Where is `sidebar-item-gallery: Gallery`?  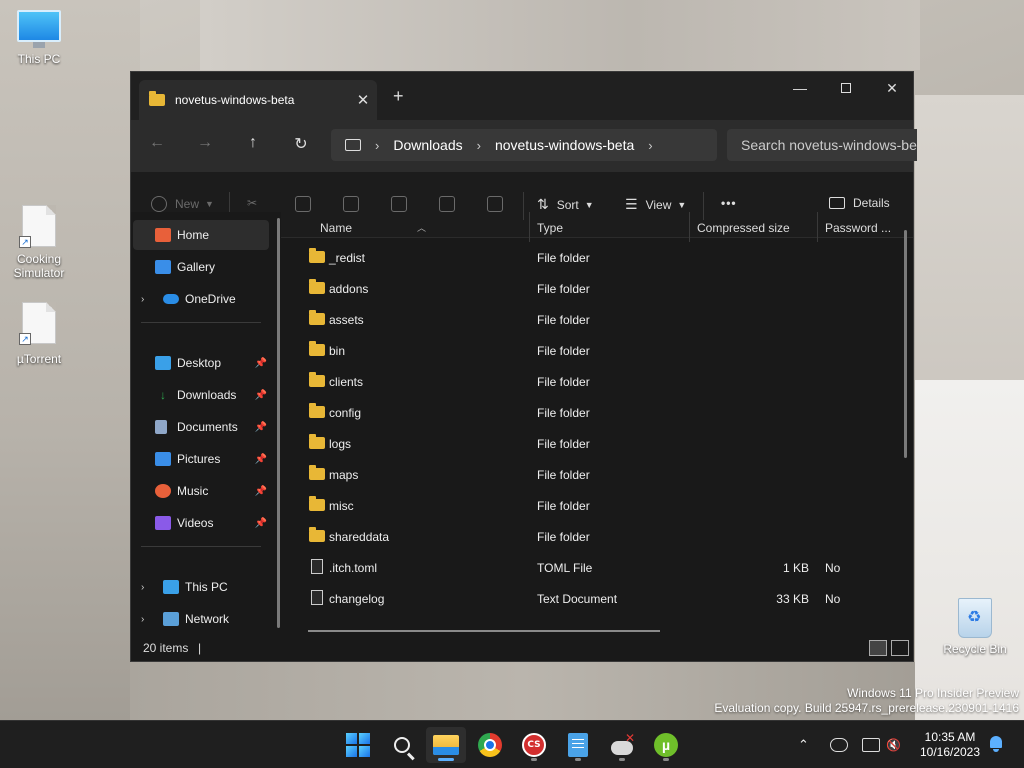
sidebar-item-gallery: Gallery is located at coordinates (201, 267).